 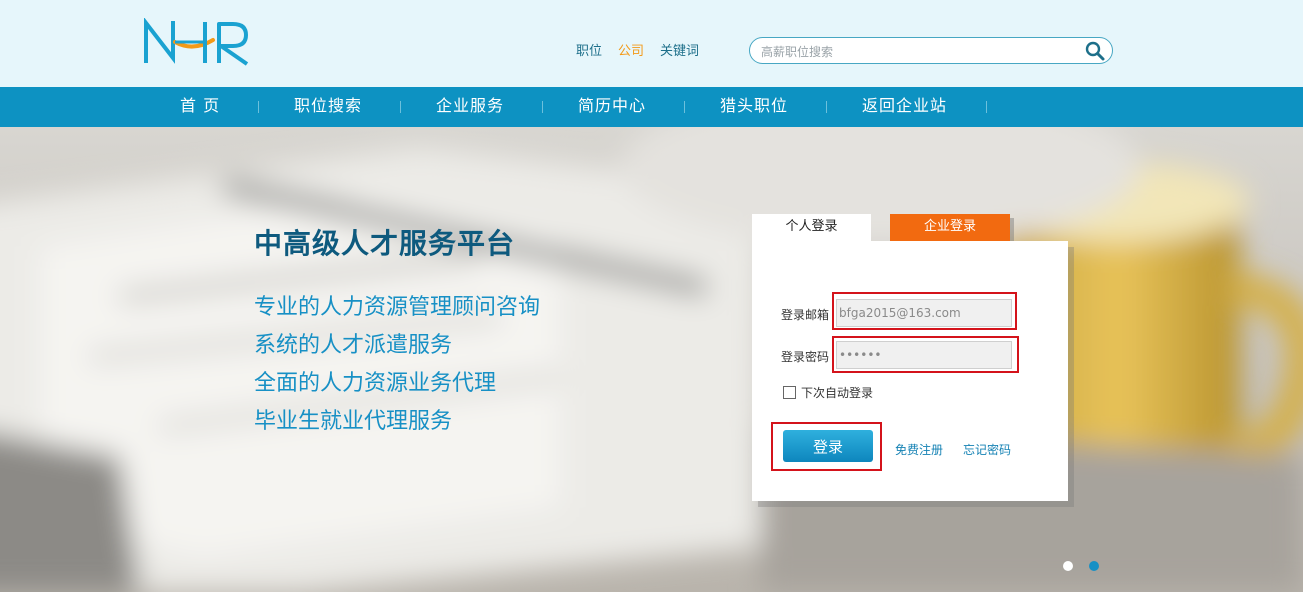 I want to click on search-box, so click(x=931, y=50).